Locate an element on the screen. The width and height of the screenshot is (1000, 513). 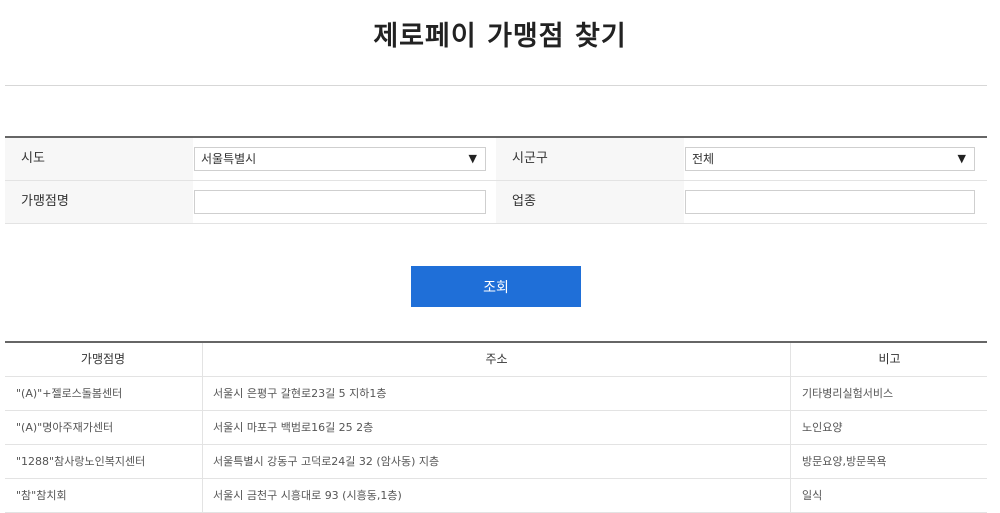
page-title: 제로페이 가맹점 찾기 is located at coordinates (500, 36).